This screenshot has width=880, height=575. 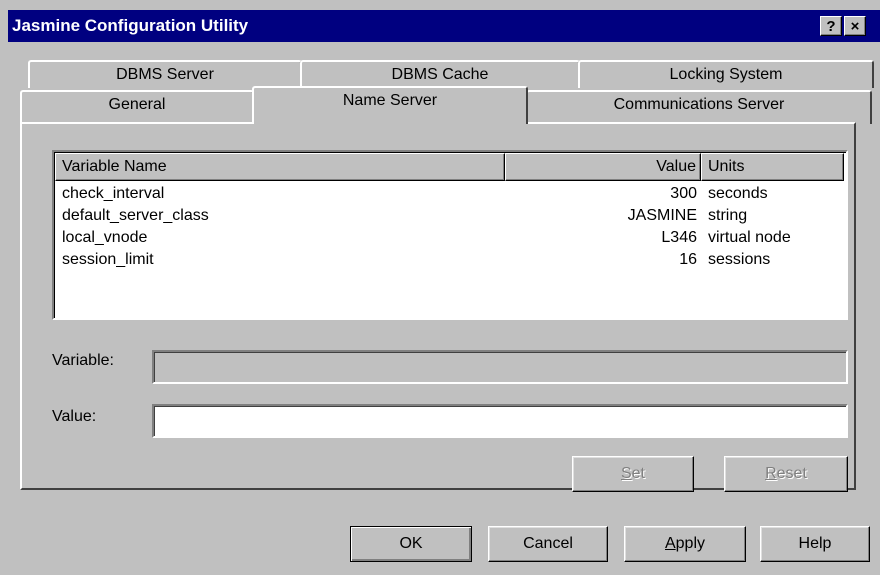 I want to click on cell-variable-name: default_server_class, so click(x=135, y=215).